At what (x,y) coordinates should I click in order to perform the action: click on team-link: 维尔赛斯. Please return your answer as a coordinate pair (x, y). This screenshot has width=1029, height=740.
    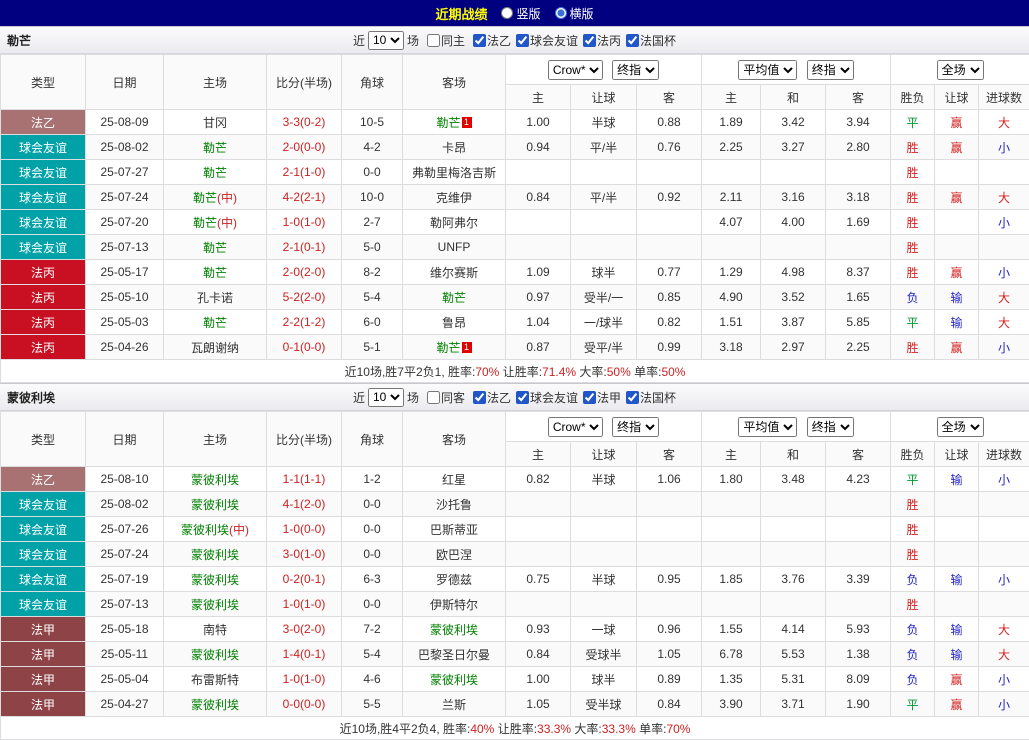
    Looking at the image, I should click on (454, 273).